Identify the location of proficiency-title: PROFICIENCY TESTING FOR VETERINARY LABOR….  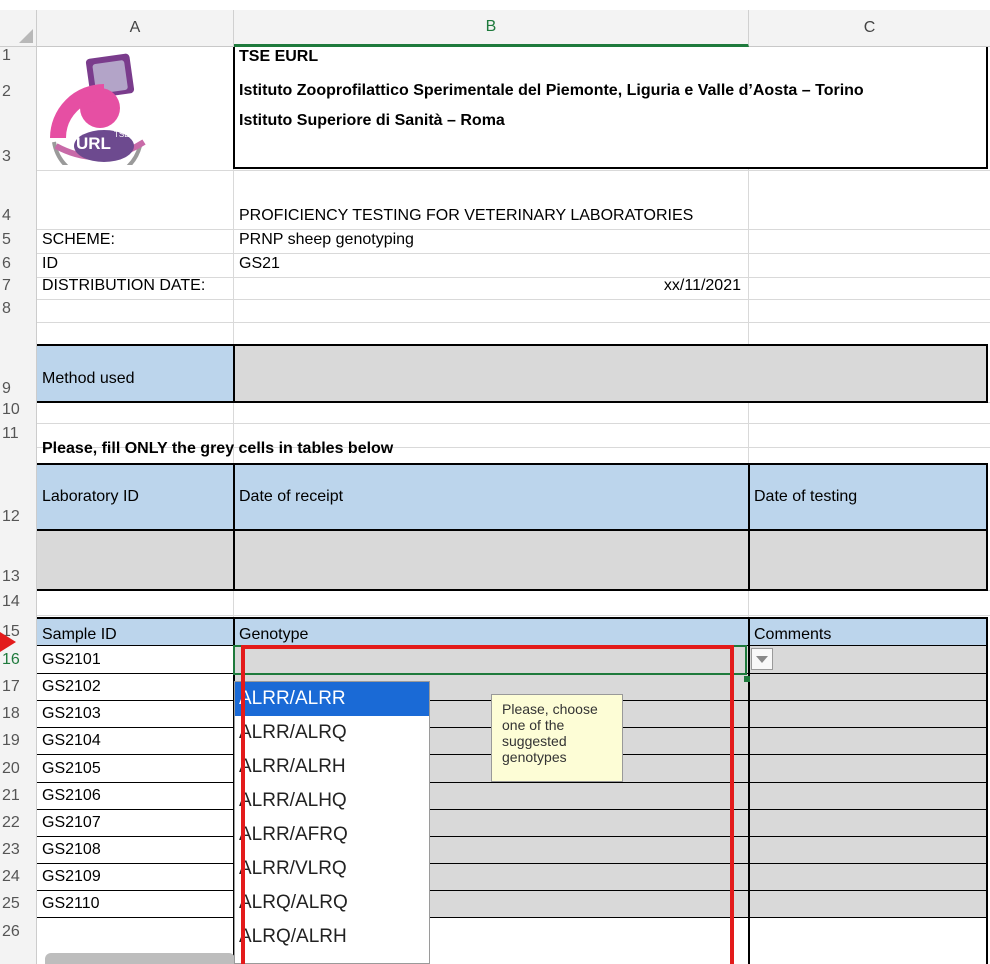
(464, 199).